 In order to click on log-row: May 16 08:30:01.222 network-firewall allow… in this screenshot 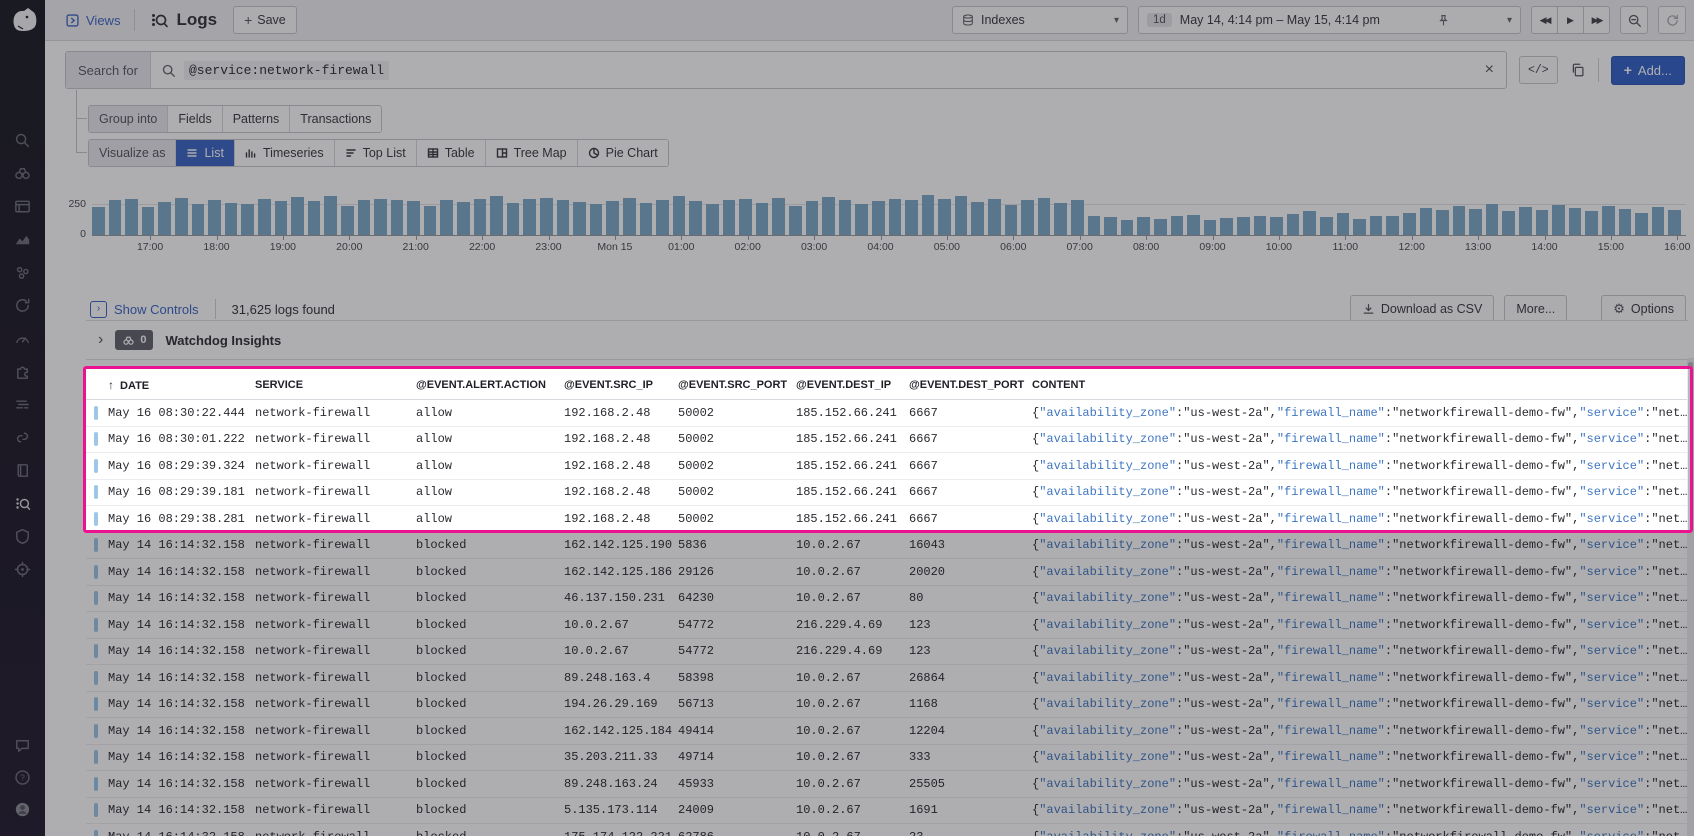, I will do `click(887, 439)`.